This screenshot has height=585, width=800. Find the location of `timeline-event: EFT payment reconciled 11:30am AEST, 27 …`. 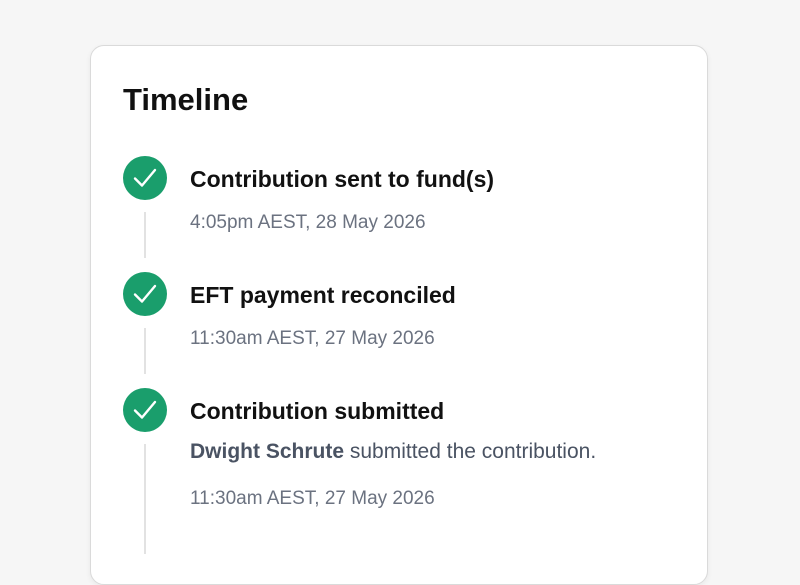

timeline-event: EFT payment reconciled 11:30am AEST, 27 … is located at coordinates (399, 322).